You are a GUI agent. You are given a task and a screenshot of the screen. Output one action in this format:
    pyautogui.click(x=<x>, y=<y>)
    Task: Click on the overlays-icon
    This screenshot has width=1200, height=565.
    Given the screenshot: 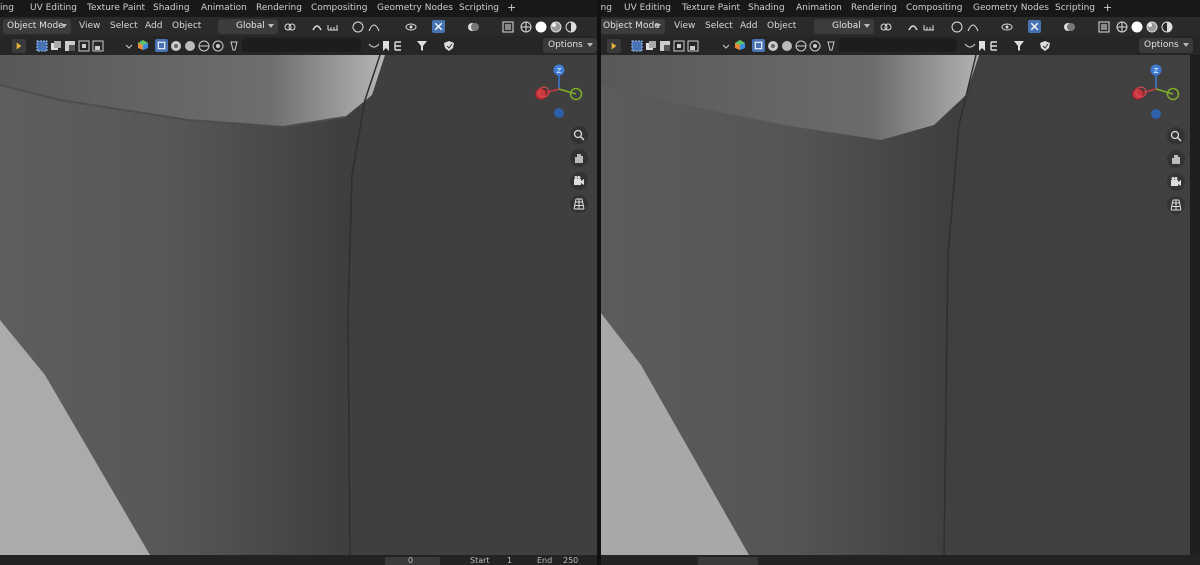 What is the action you would take?
    pyautogui.click(x=473, y=27)
    